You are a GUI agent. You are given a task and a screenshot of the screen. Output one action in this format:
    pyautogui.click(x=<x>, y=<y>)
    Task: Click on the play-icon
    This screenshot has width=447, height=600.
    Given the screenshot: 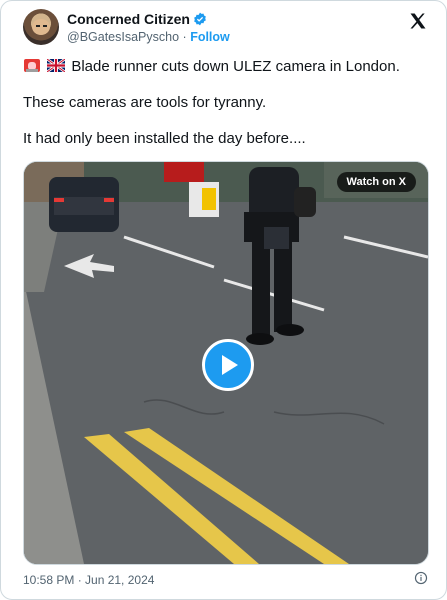 What is the action you would take?
    pyautogui.click(x=228, y=365)
    